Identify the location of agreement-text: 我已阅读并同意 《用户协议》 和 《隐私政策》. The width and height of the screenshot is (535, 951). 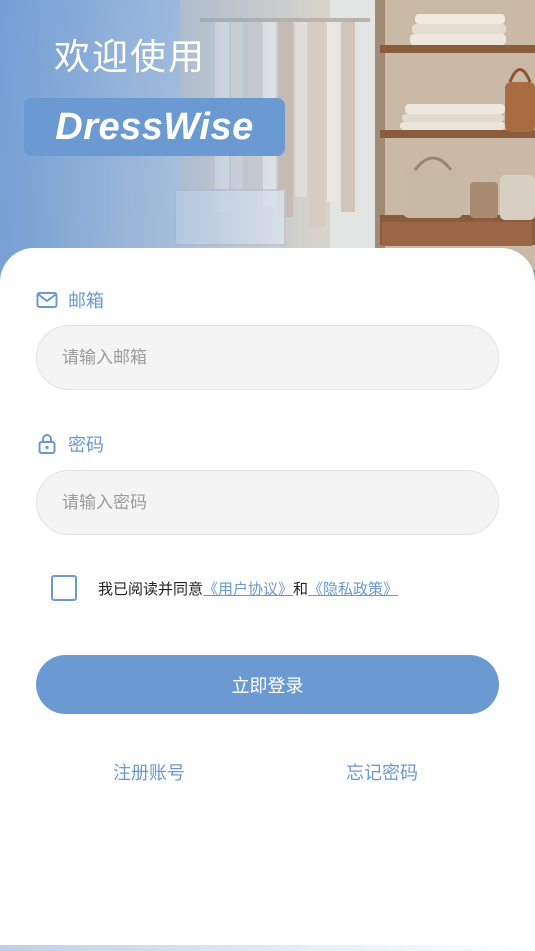
(248, 588).